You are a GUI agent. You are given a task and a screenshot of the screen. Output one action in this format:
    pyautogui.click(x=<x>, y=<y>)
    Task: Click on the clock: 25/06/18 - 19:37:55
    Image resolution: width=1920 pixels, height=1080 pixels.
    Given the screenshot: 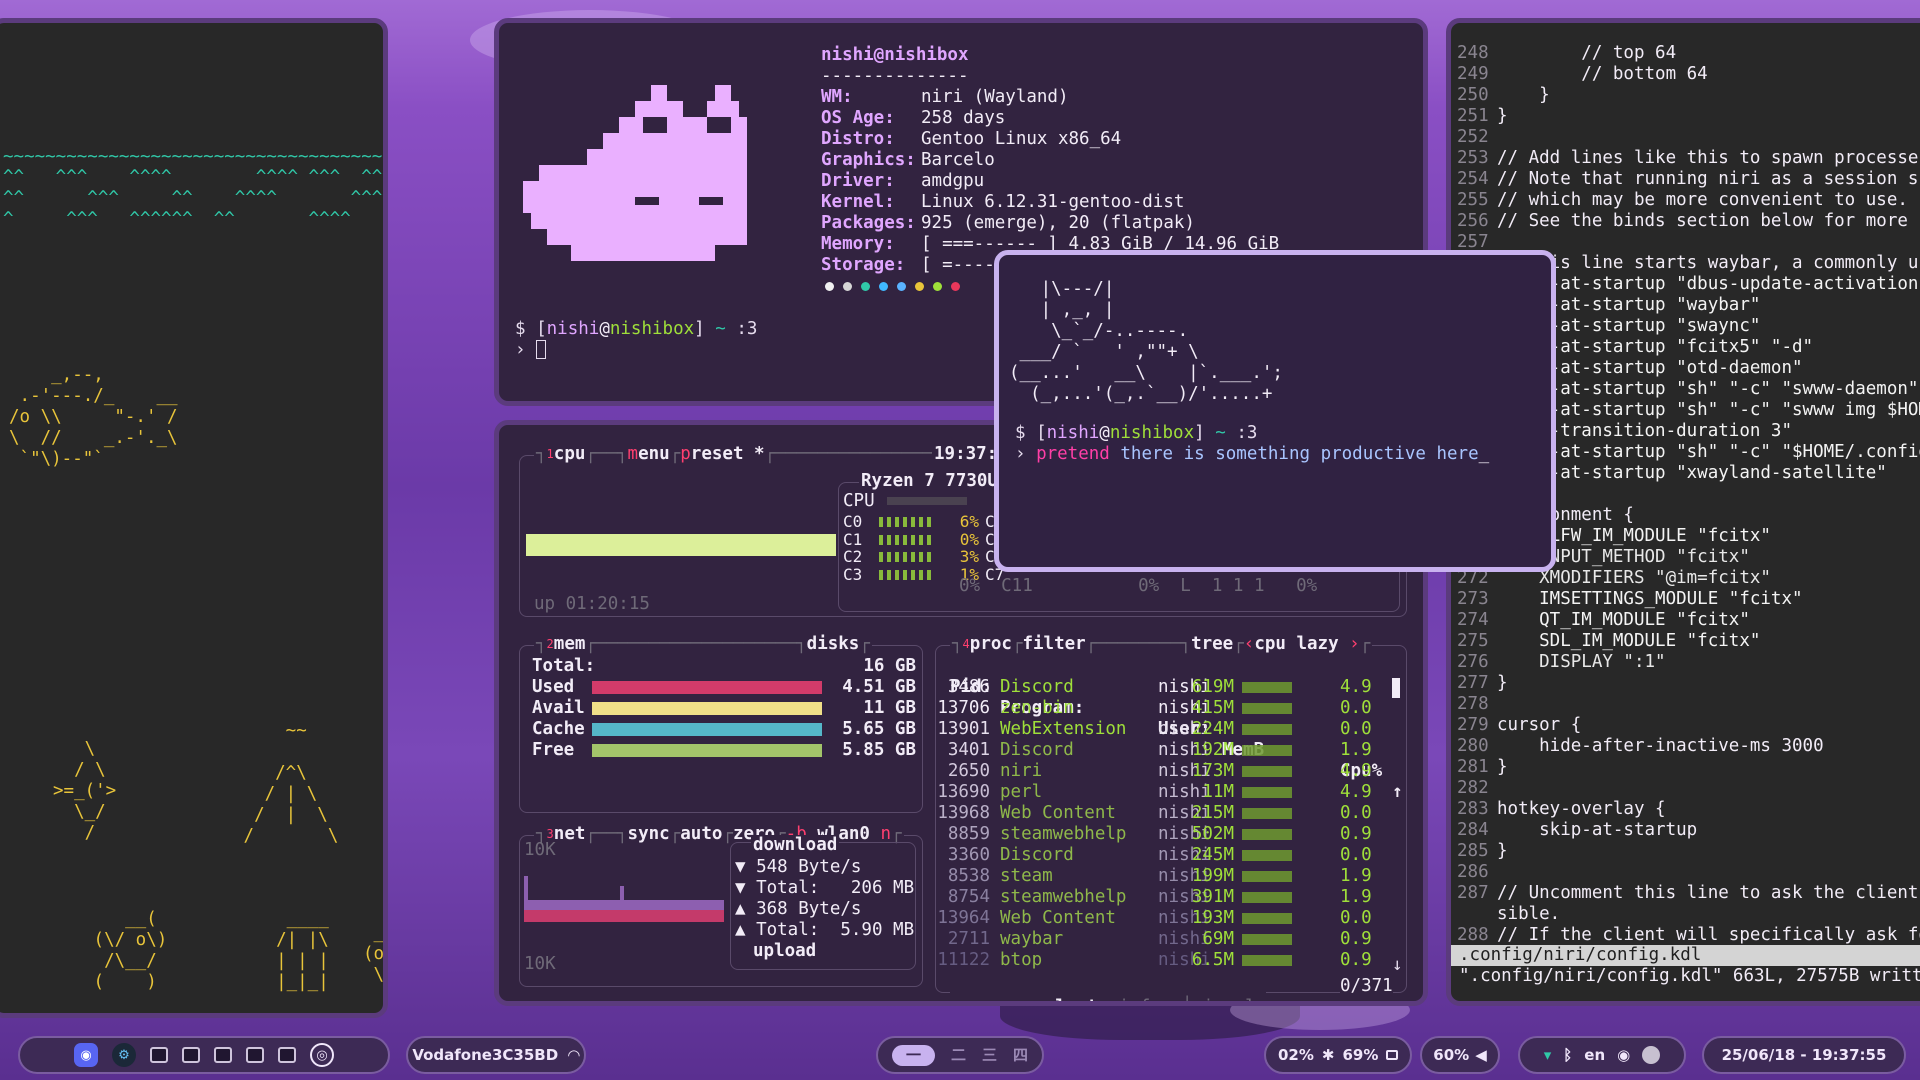 What is the action you would take?
    pyautogui.click(x=1804, y=1054)
    